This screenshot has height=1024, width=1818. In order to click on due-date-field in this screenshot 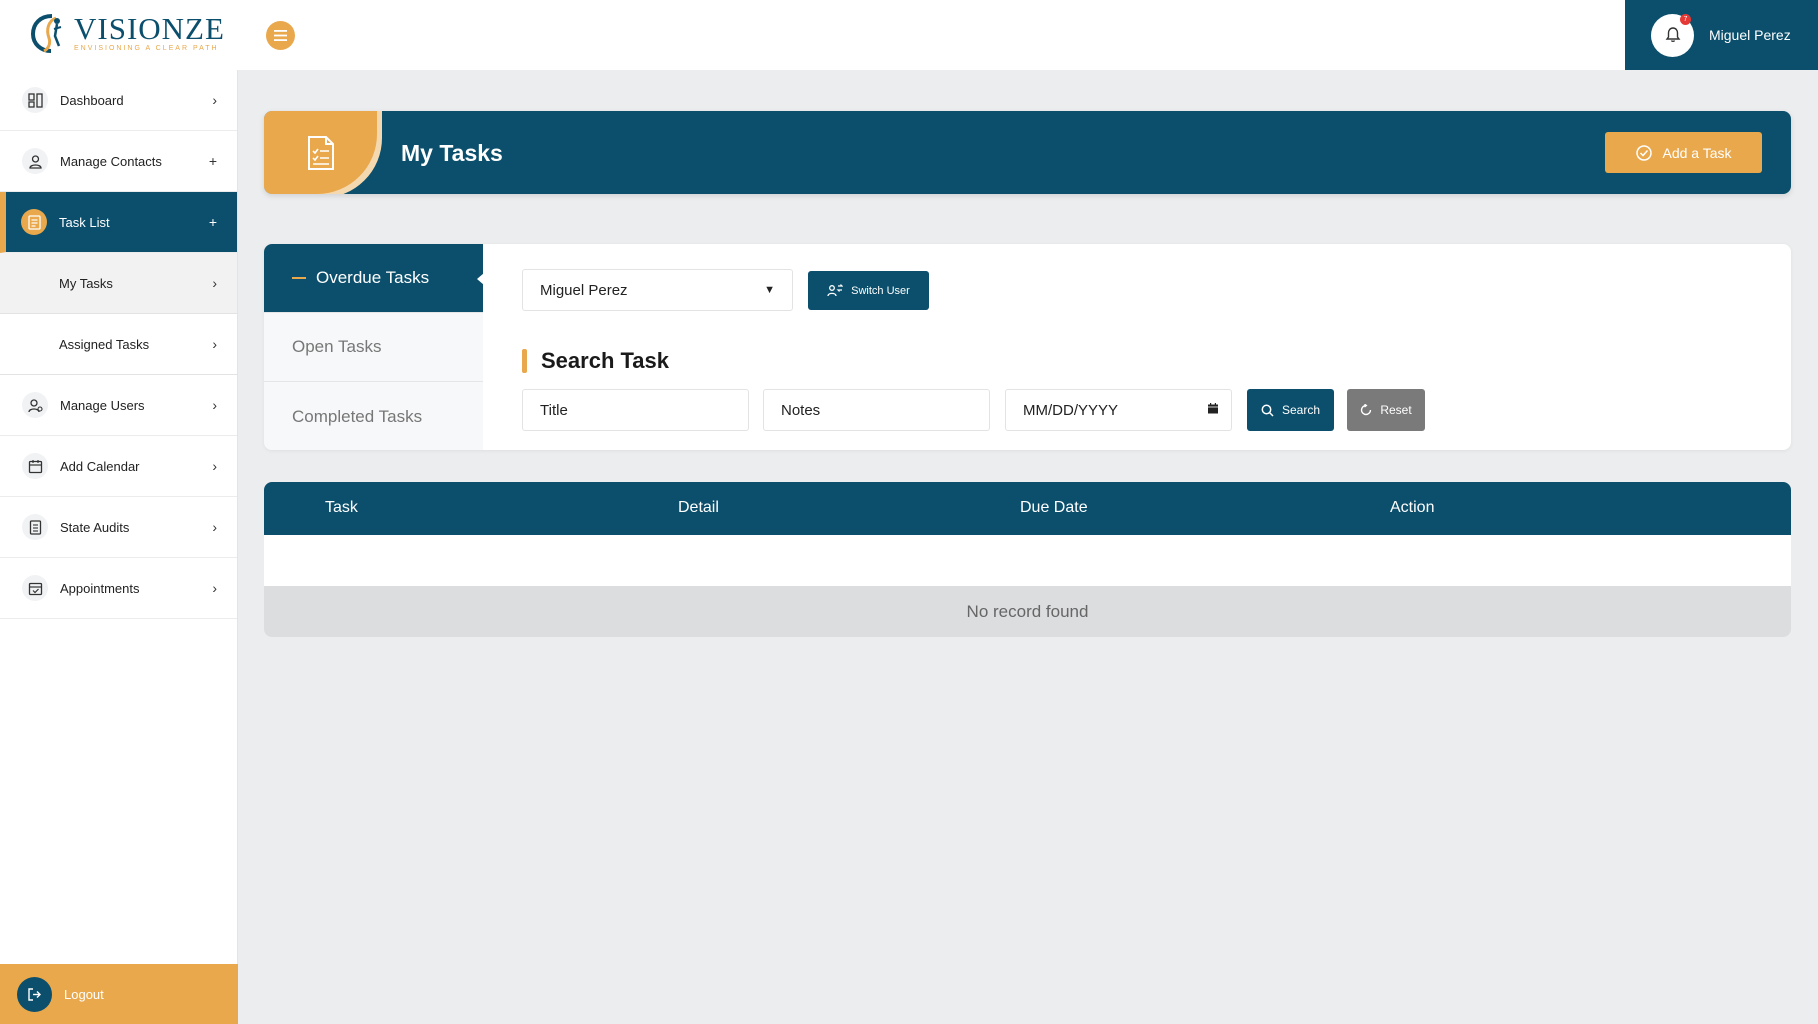, I will do `click(1118, 410)`.